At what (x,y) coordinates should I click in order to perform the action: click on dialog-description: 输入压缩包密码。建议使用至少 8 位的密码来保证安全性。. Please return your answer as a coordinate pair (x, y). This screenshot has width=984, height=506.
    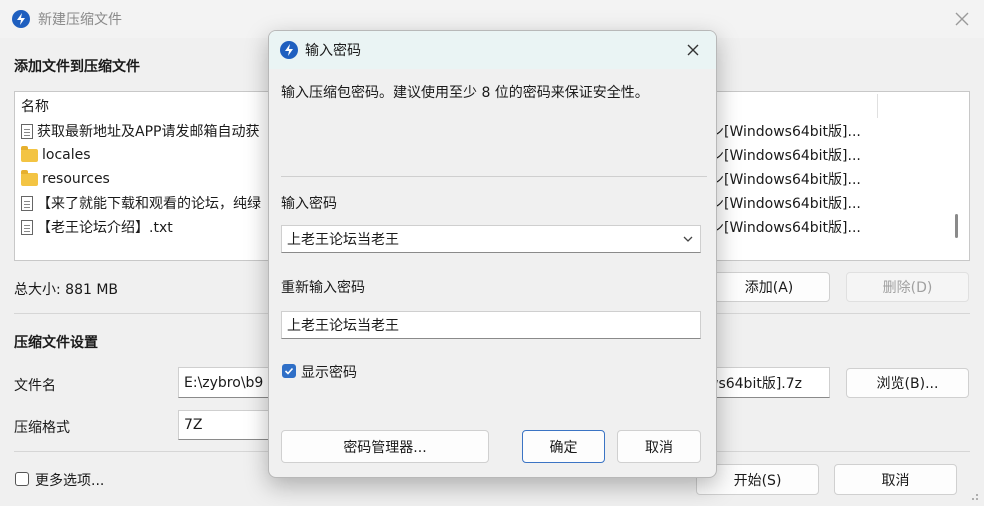
    Looking at the image, I should click on (465, 93).